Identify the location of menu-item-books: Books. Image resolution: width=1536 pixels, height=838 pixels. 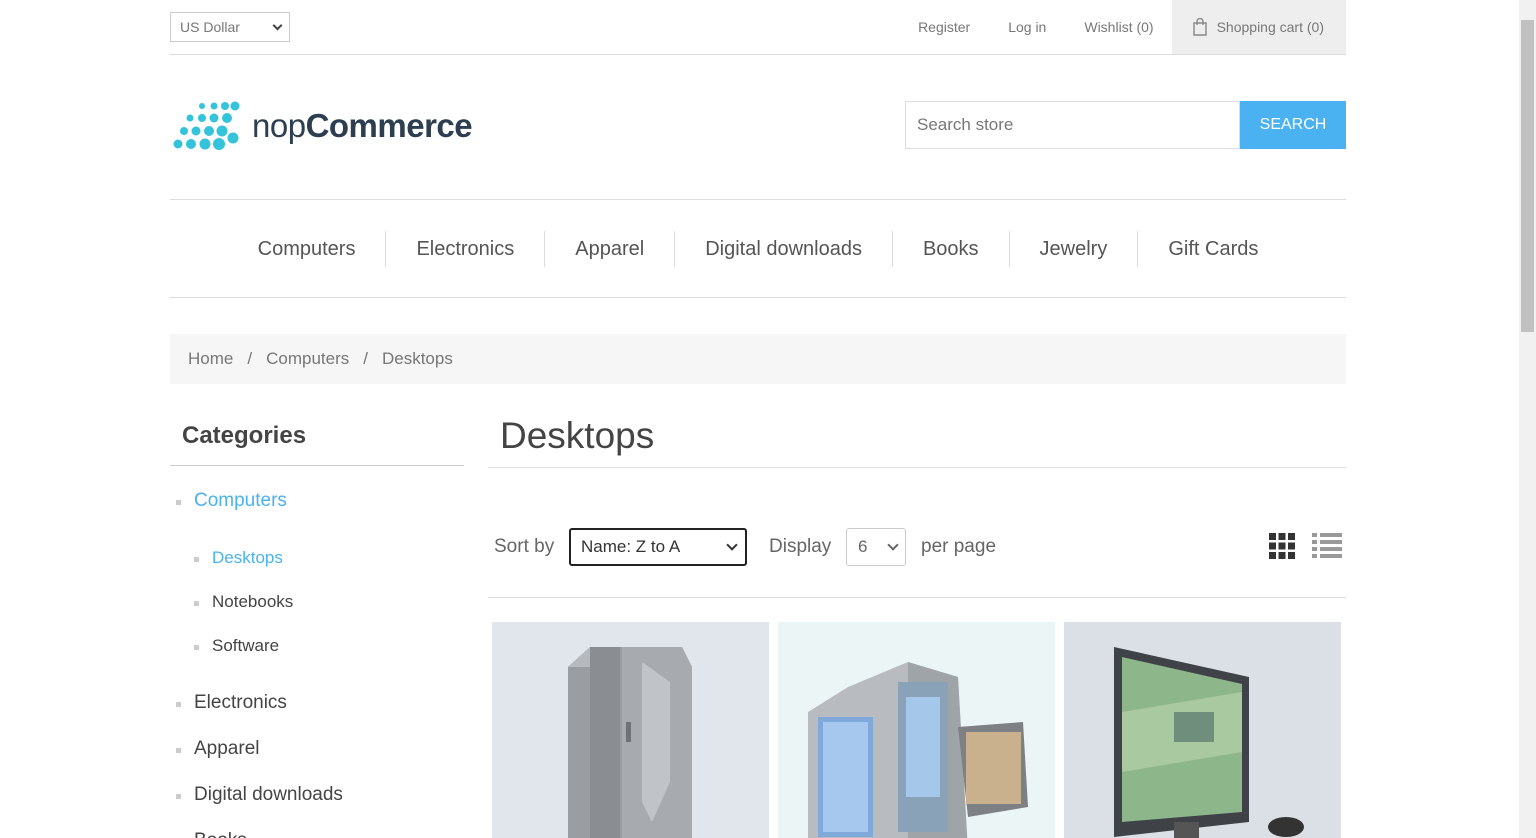
(950, 248).